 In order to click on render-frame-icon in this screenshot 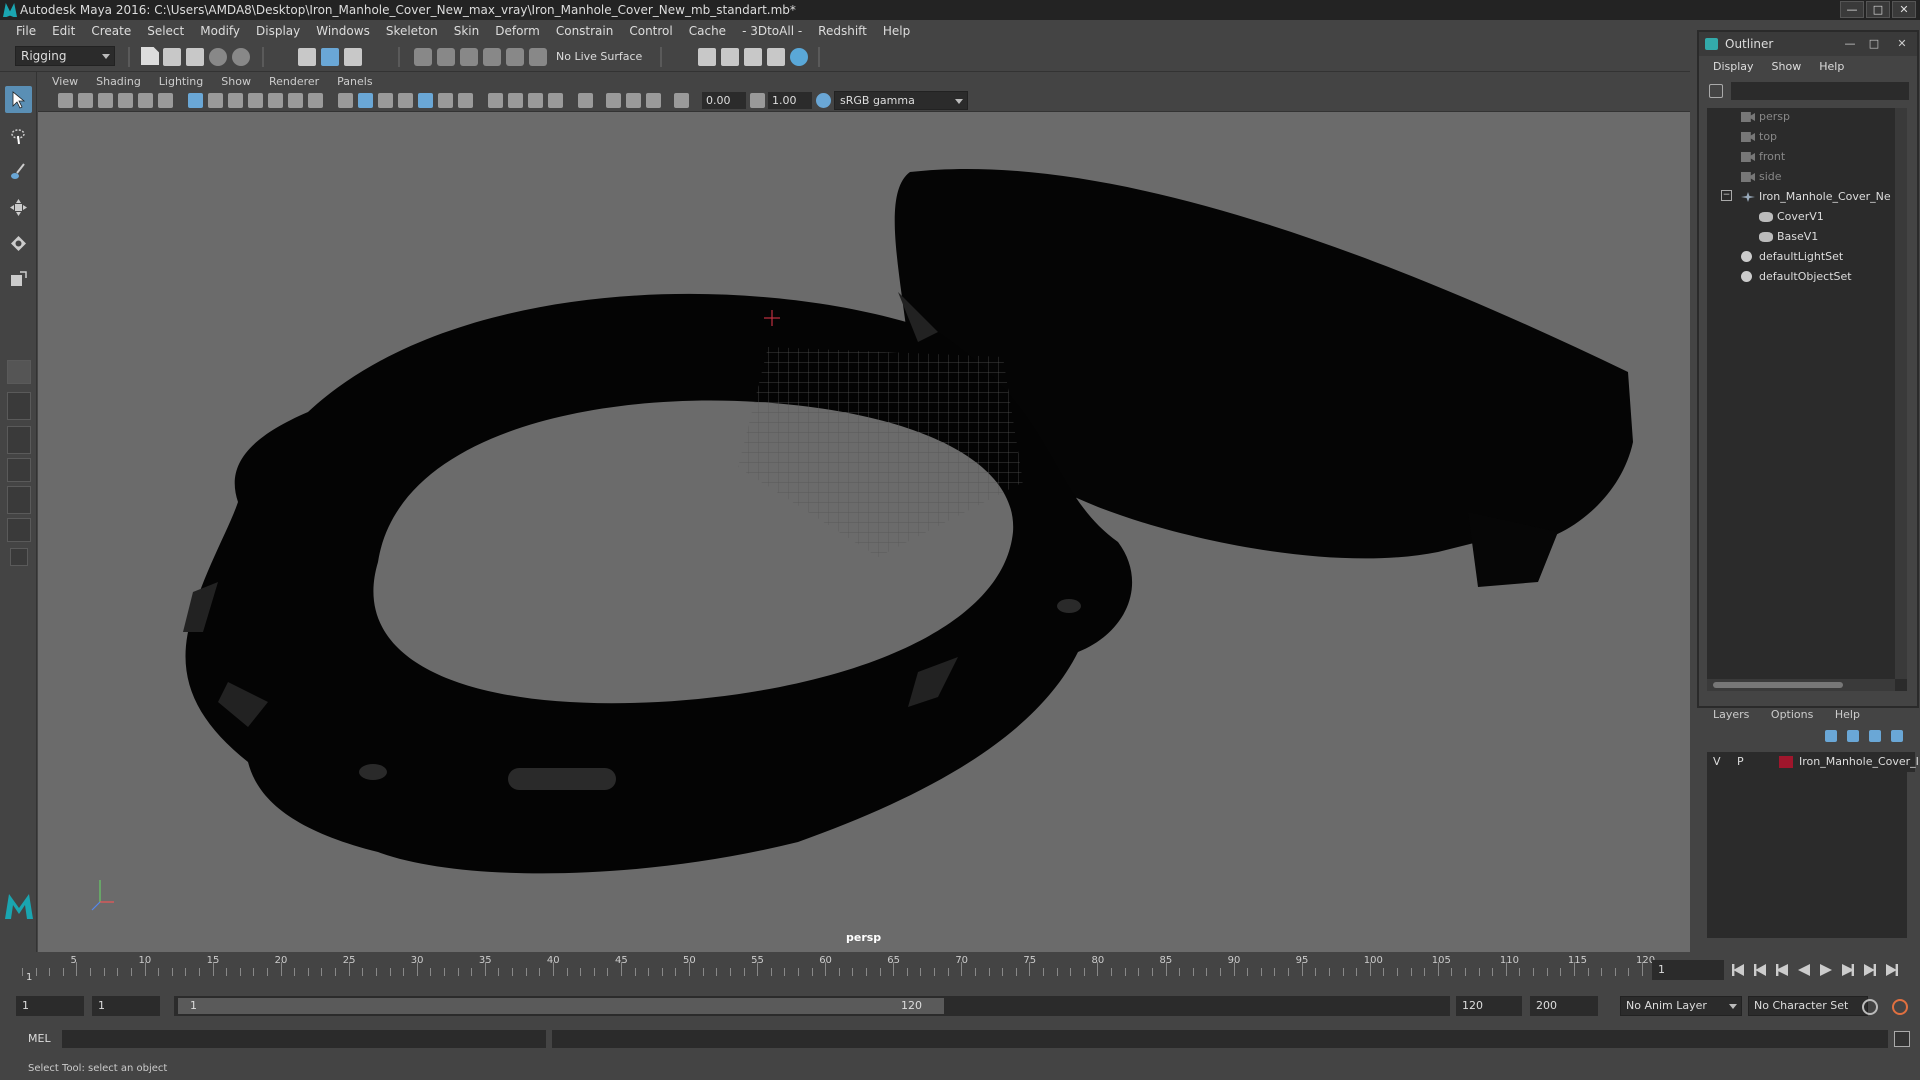, I will do `click(730, 57)`.